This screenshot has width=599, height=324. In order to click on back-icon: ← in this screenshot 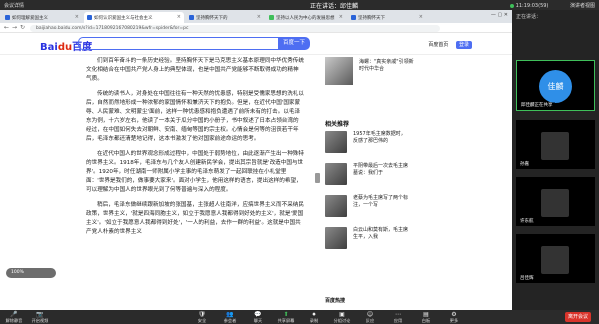, I will do `click(6, 27)`.